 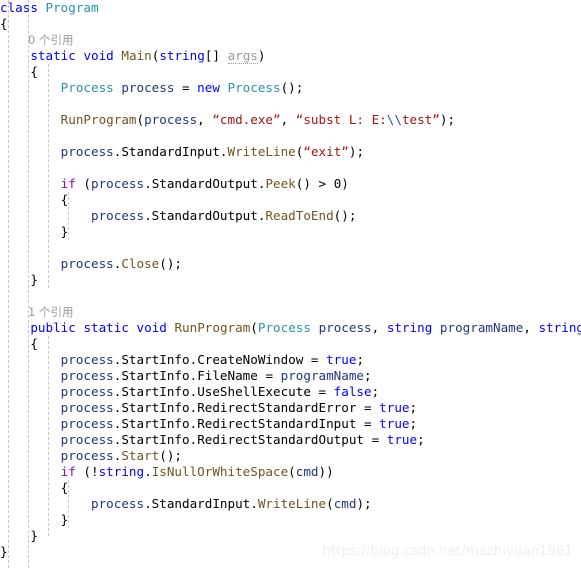 What do you see at coordinates (242, 56) in the screenshot?
I see `token-identifier-args: args` at bounding box center [242, 56].